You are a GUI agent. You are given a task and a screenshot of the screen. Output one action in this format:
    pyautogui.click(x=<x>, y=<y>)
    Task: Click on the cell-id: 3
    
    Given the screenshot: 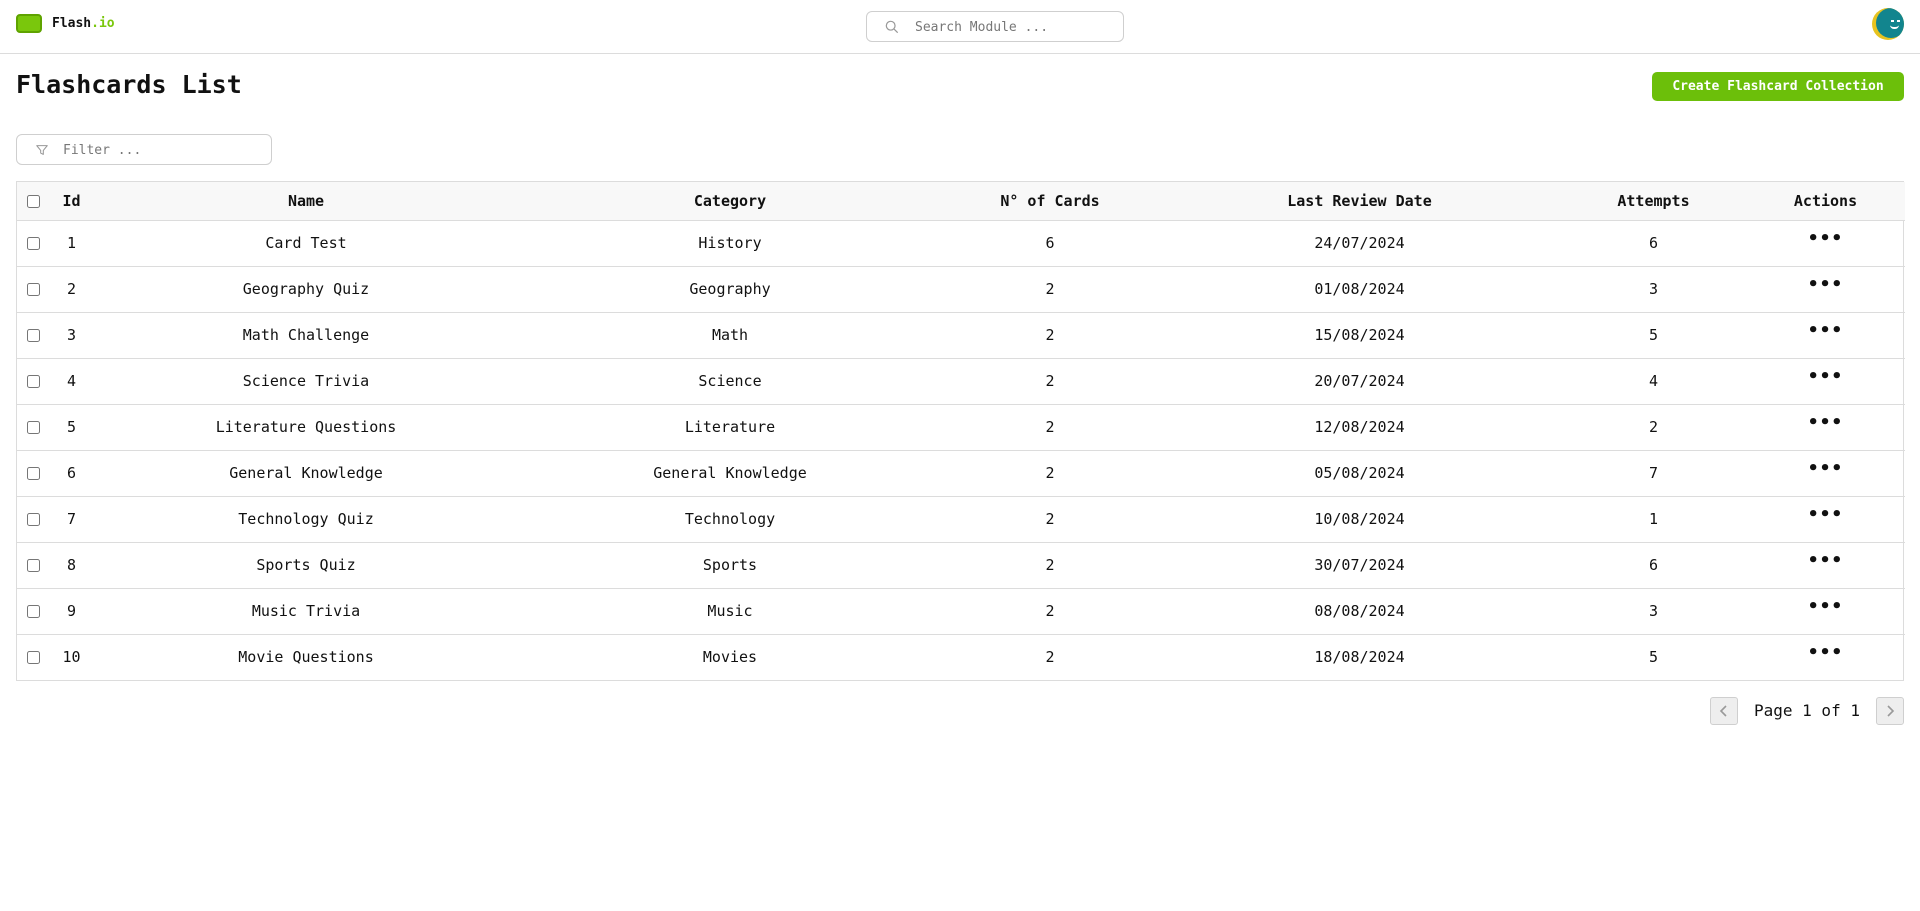 What is the action you would take?
    pyautogui.click(x=71, y=335)
    